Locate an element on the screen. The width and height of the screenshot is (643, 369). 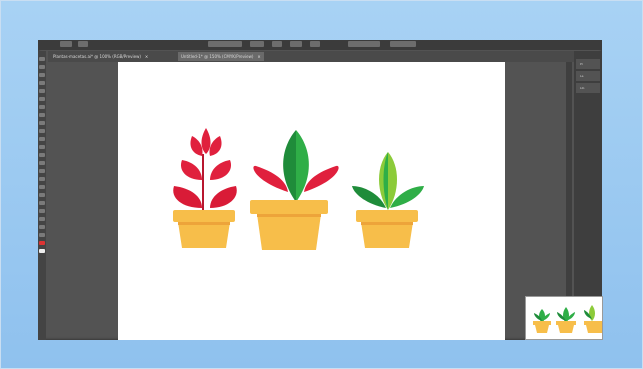
plants-artwork is located at coordinates (298, 189).